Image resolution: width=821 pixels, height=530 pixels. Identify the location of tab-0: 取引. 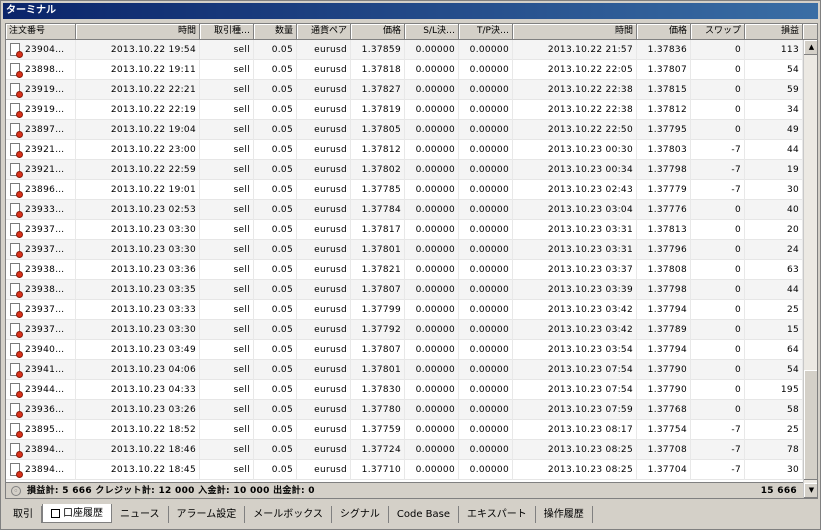
(23, 514).